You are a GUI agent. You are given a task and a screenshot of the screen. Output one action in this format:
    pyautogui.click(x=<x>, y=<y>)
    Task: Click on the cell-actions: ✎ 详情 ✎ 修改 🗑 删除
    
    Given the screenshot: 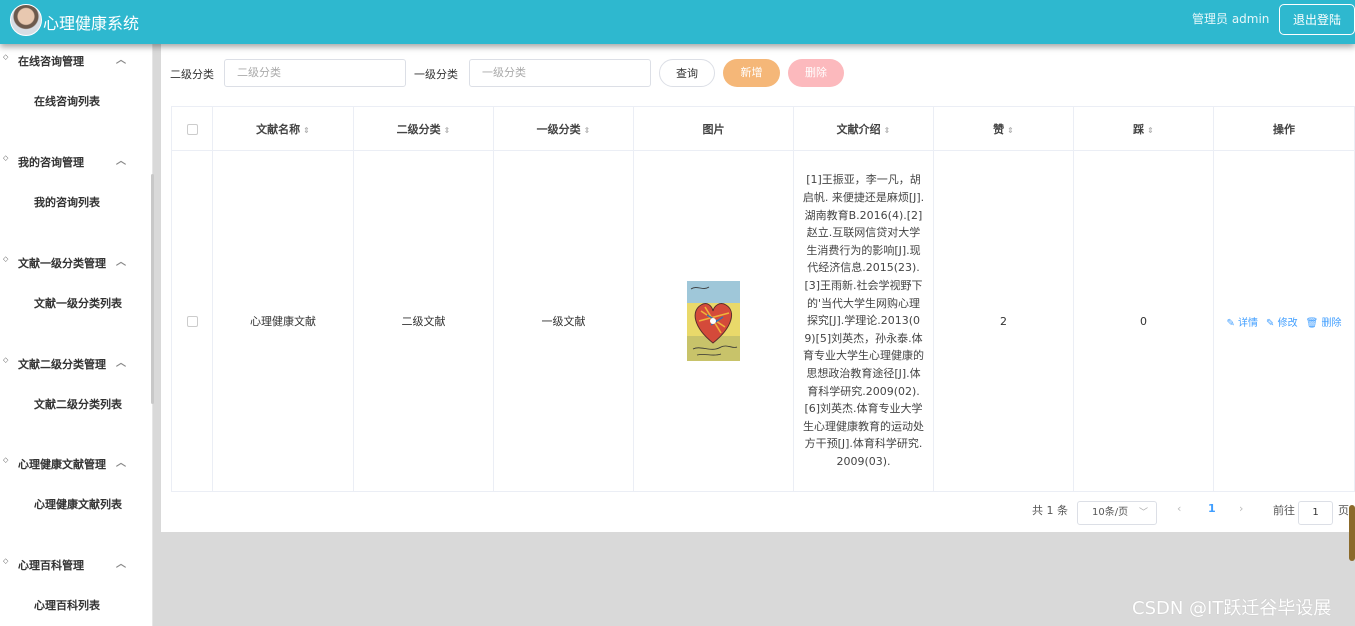 What is the action you would take?
    pyautogui.click(x=1284, y=321)
    